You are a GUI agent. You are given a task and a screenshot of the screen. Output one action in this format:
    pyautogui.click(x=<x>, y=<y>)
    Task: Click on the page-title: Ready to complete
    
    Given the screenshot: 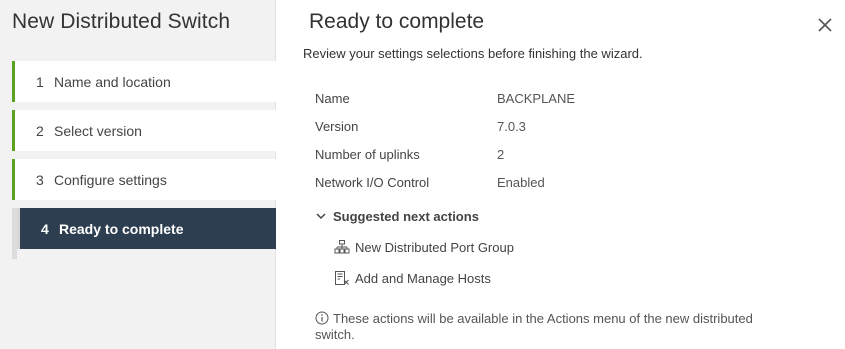 What is the action you would take?
    pyautogui.click(x=397, y=21)
    